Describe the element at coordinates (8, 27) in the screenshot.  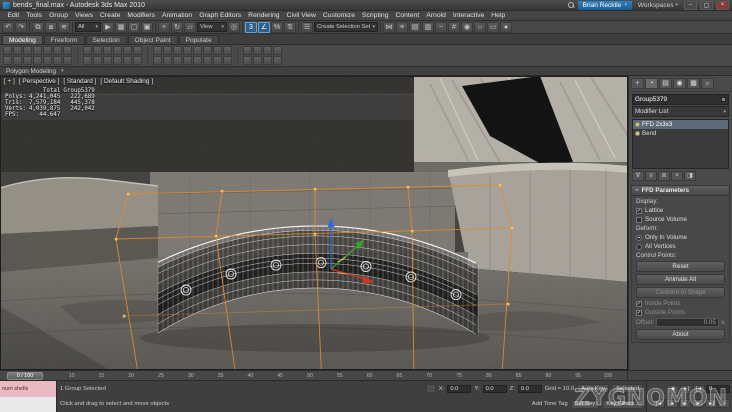
I see `undo-icon: ↶` at that location.